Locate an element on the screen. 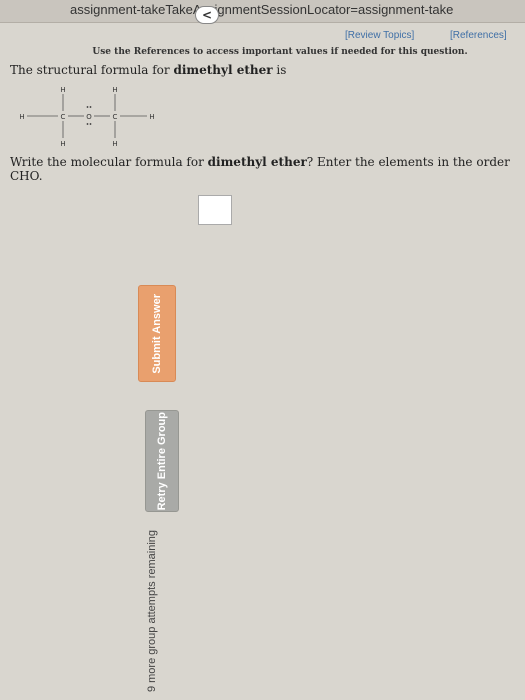 The height and width of the screenshot is (700, 525). attempts-remaining-text: 9 more group attempts remaining is located at coordinates (152, 611).